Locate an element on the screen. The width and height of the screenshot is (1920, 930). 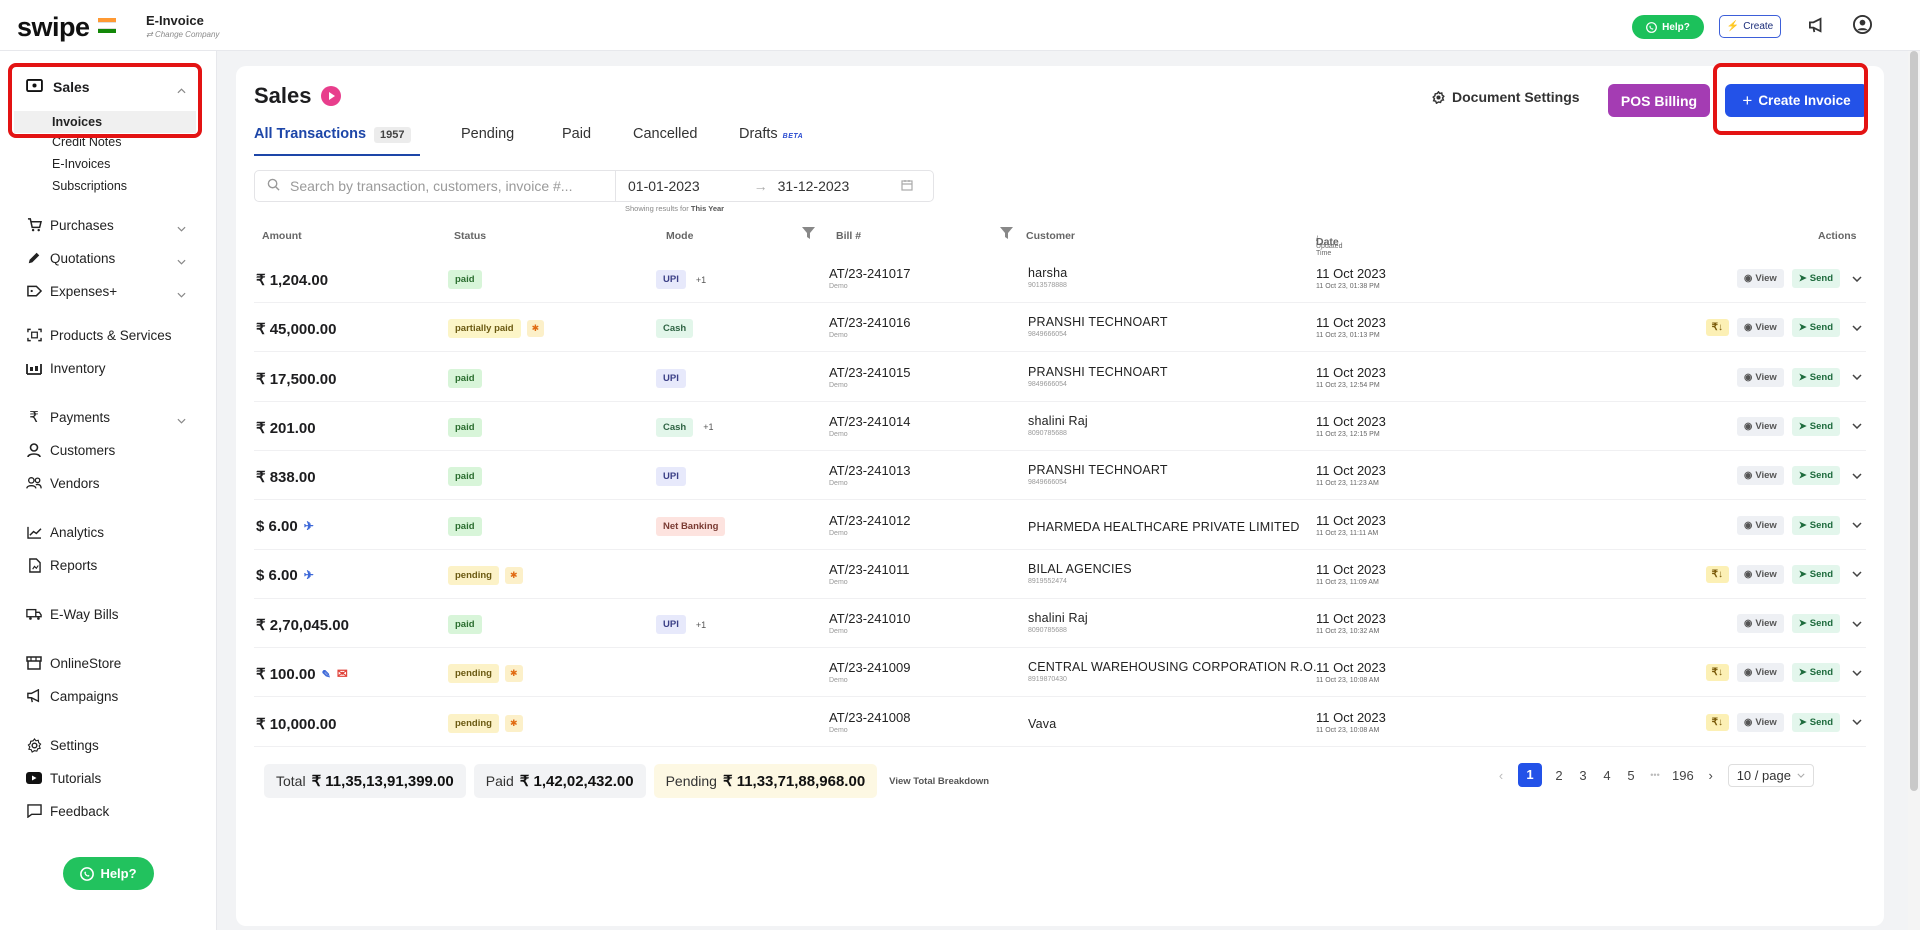
play-video-icon is located at coordinates (331, 96).